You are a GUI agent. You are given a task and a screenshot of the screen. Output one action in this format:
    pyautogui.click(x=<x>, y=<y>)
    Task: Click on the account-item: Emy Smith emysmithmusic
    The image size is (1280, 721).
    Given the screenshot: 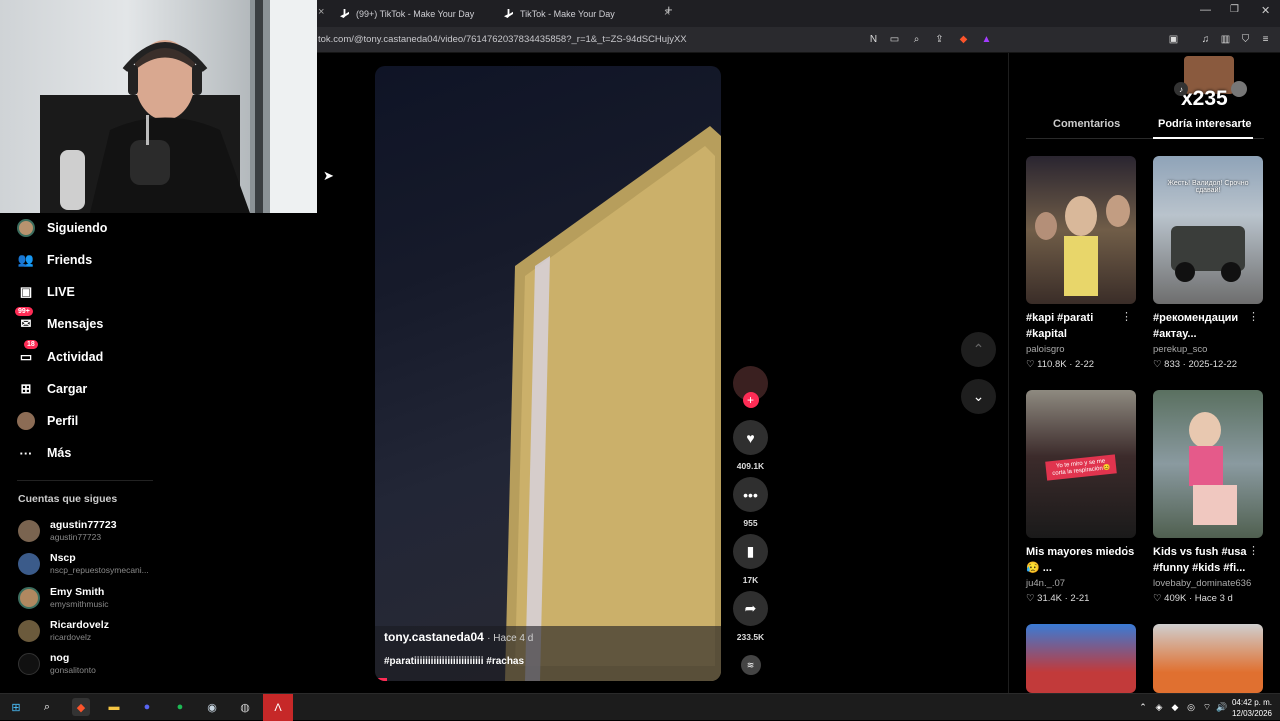 What is the action you would take?
    pyautogui.click(x=63, y=597)
    